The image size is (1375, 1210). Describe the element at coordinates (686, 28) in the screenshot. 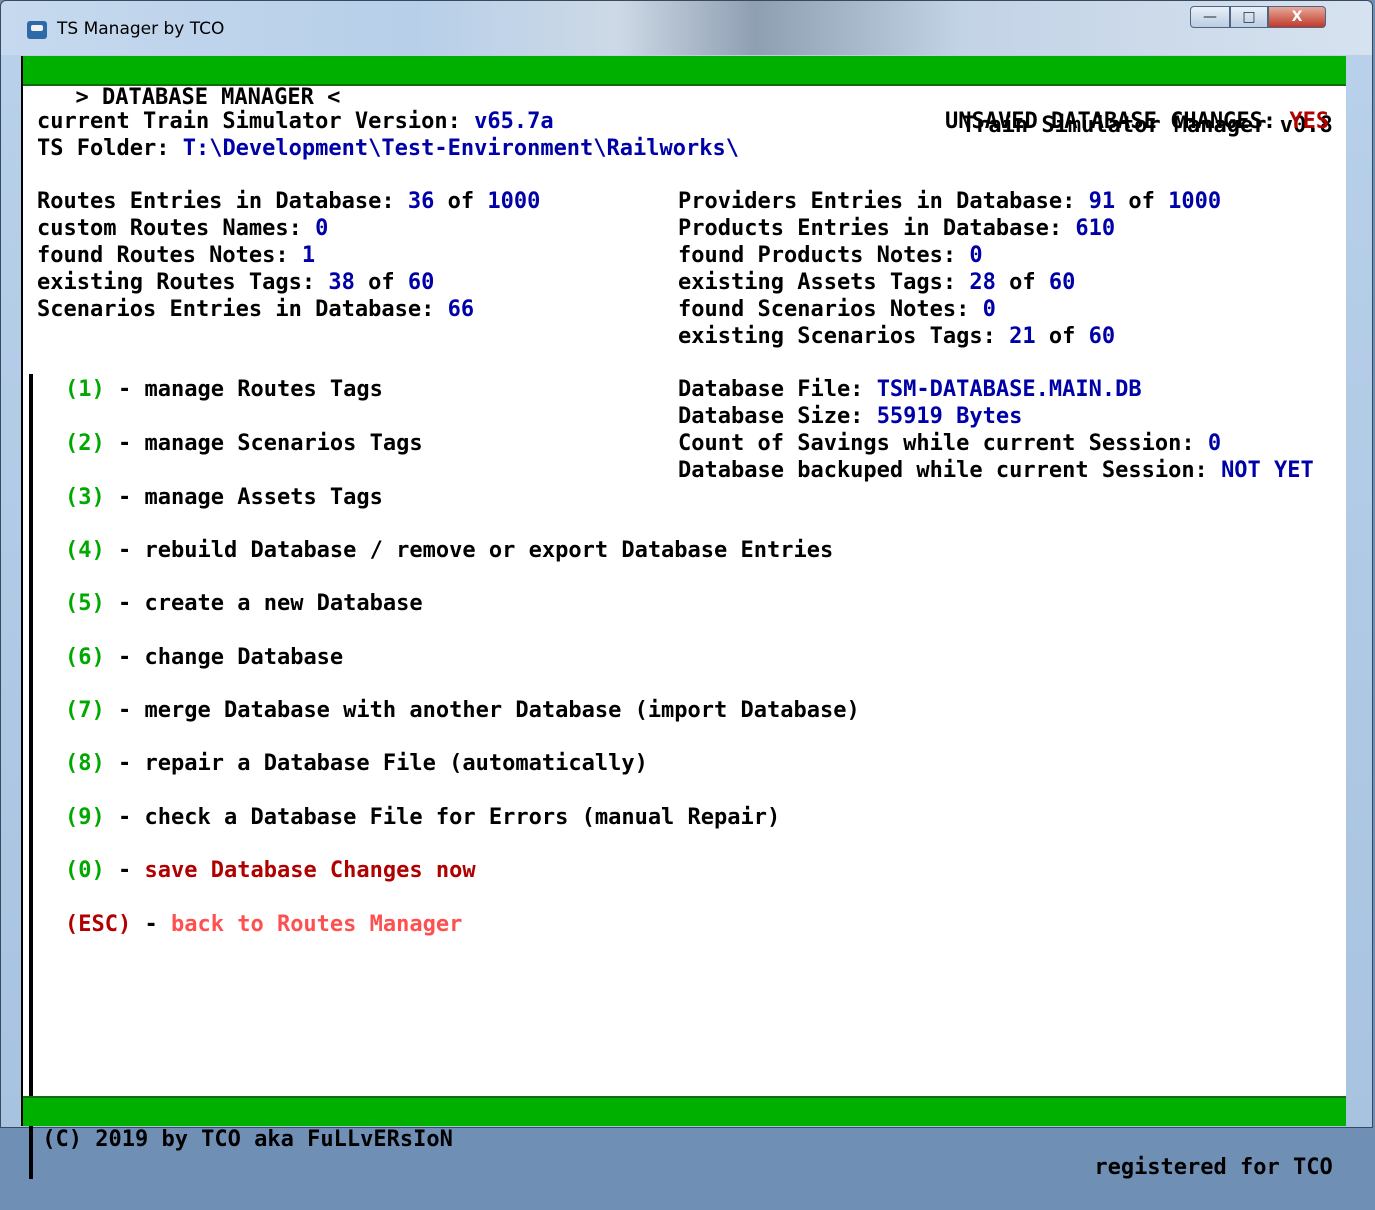

I see `title-bar: TS Manager by TCO — □ X` at that location.